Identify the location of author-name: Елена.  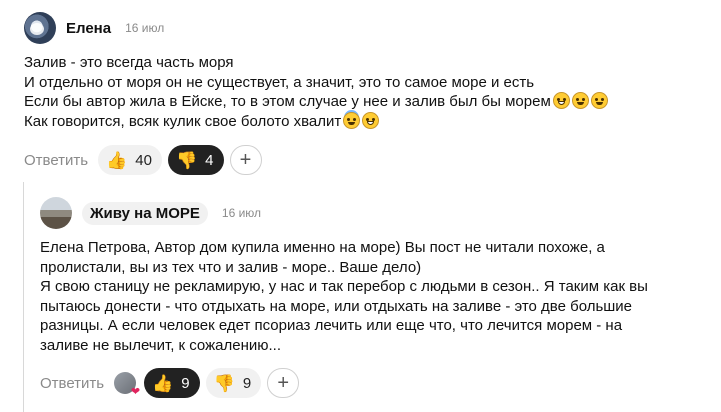
(88, 28).